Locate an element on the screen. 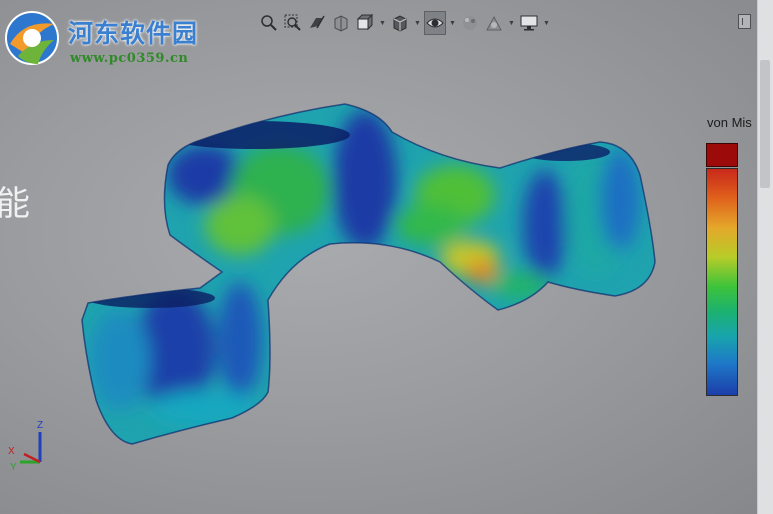 This screenshot has width=773, height=514. x-axis-label: X is located at coordinates (11, 451).